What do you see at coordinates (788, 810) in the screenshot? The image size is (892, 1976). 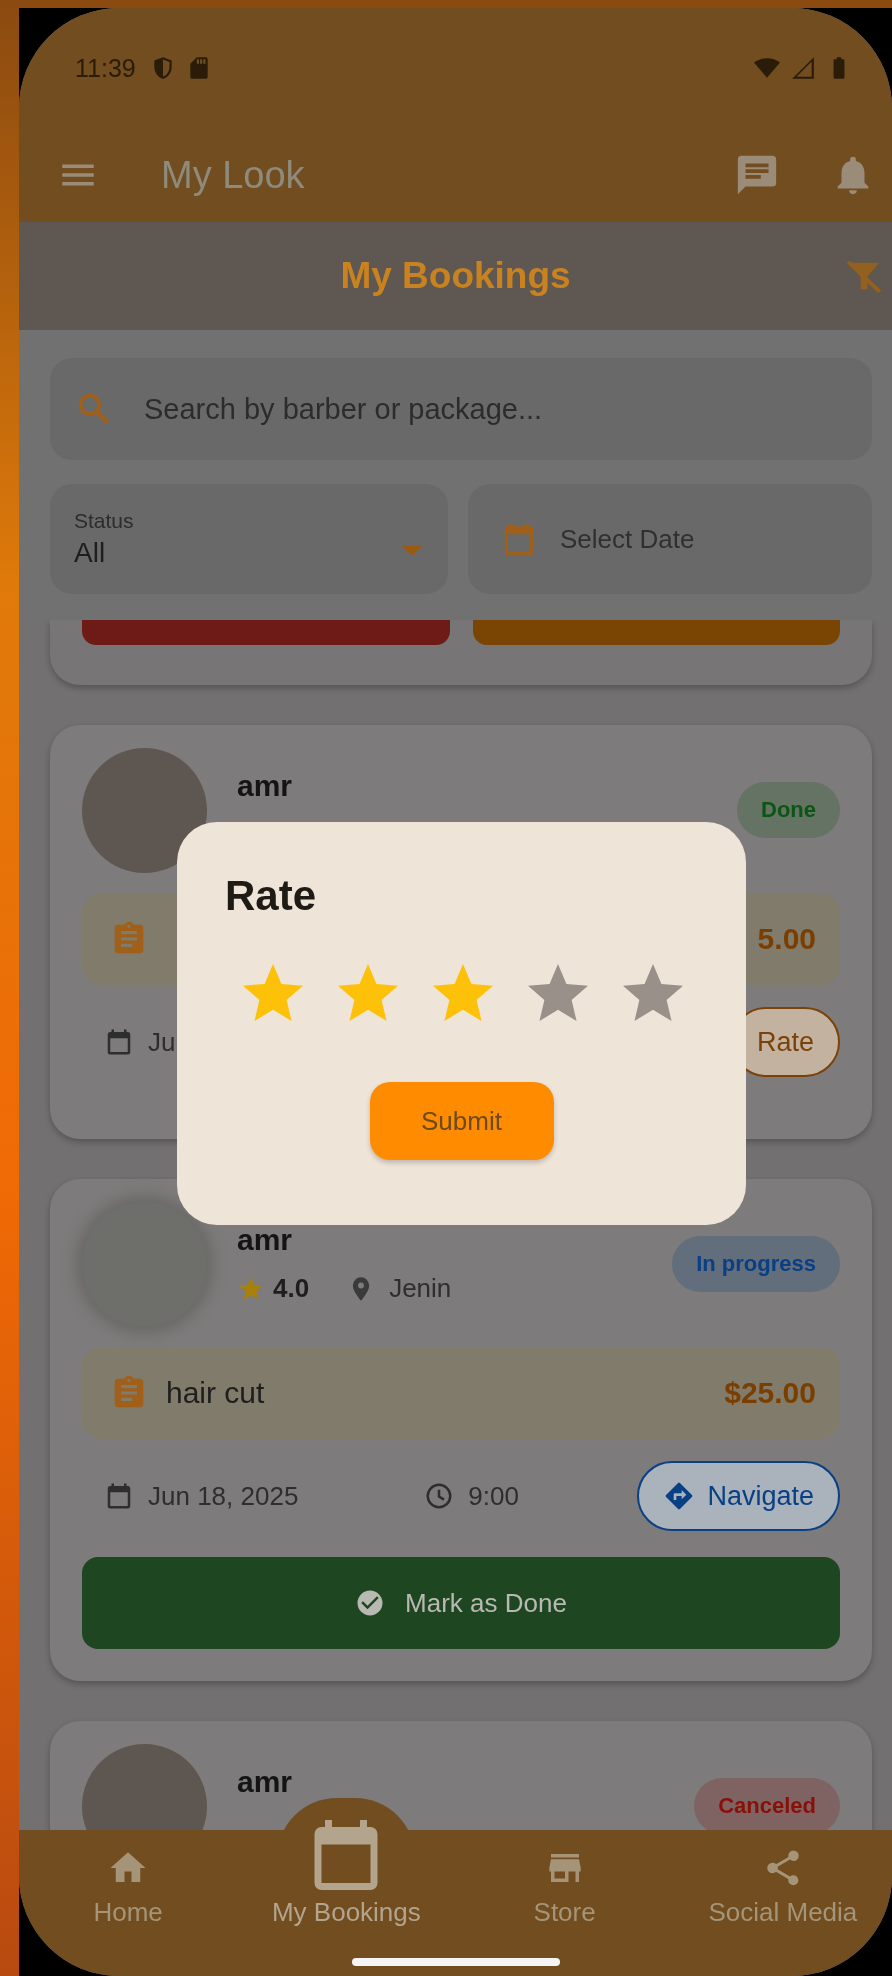 I see `status-badge: Done` at bounding box center [788, 810].